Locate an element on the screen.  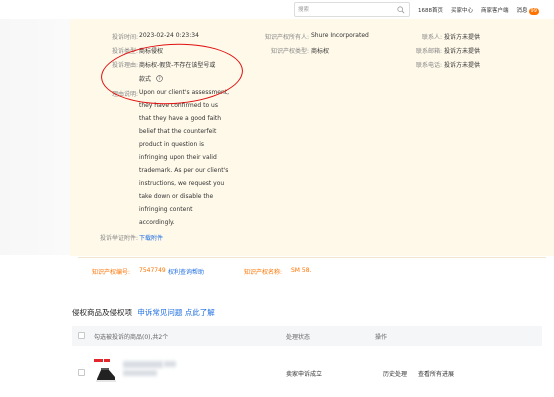
blurred-product-info is located at coordinates (140, 373).